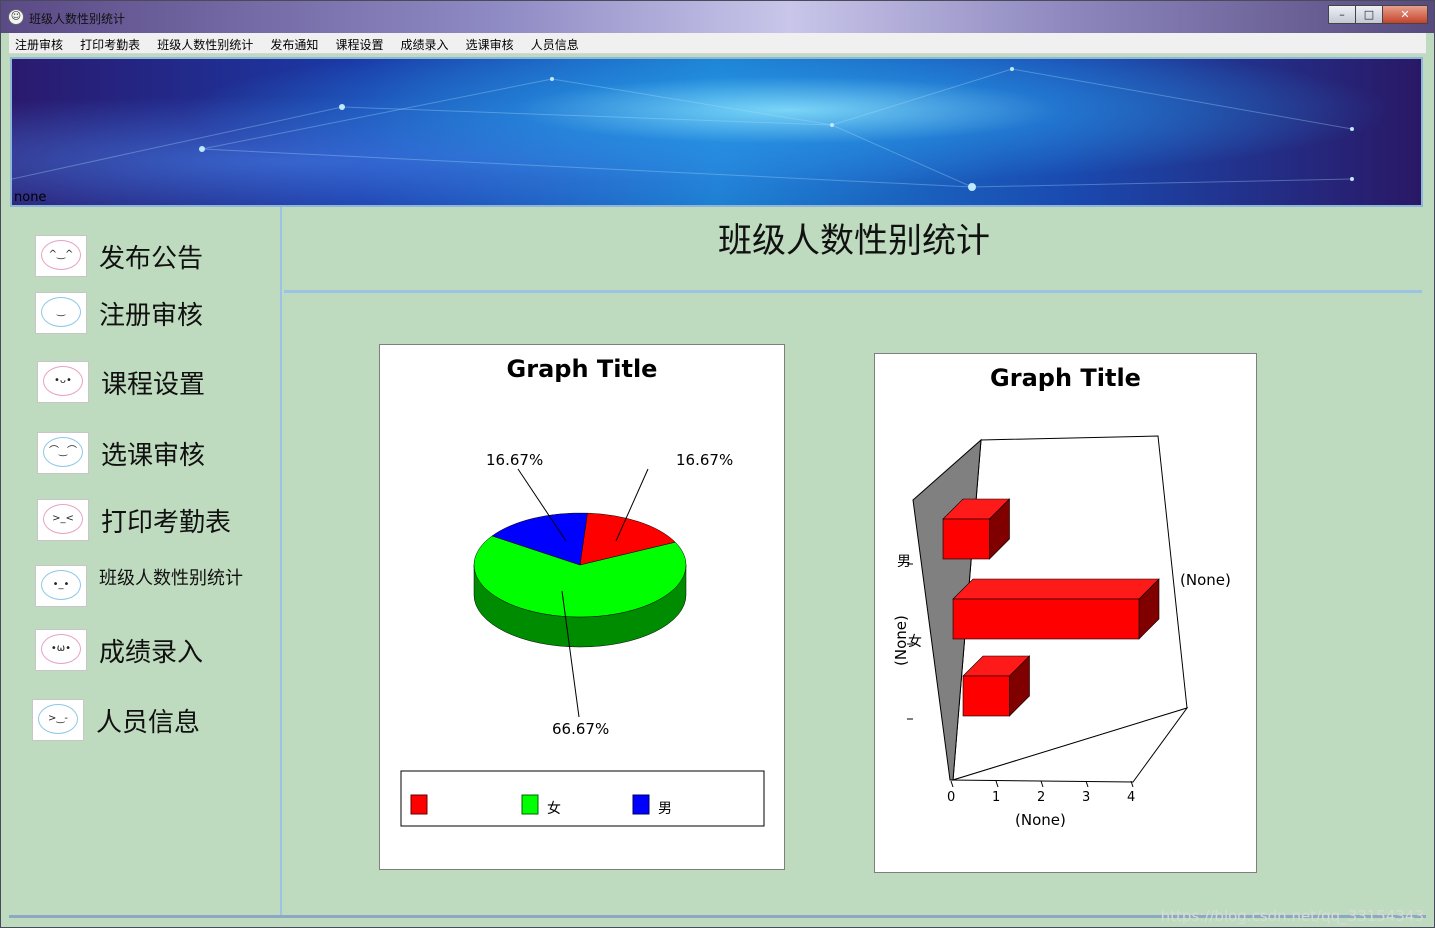 The width and height of the screenshot is (1435, 928). I want to click on x-tick-label-2: 2, so click(1041, 797).